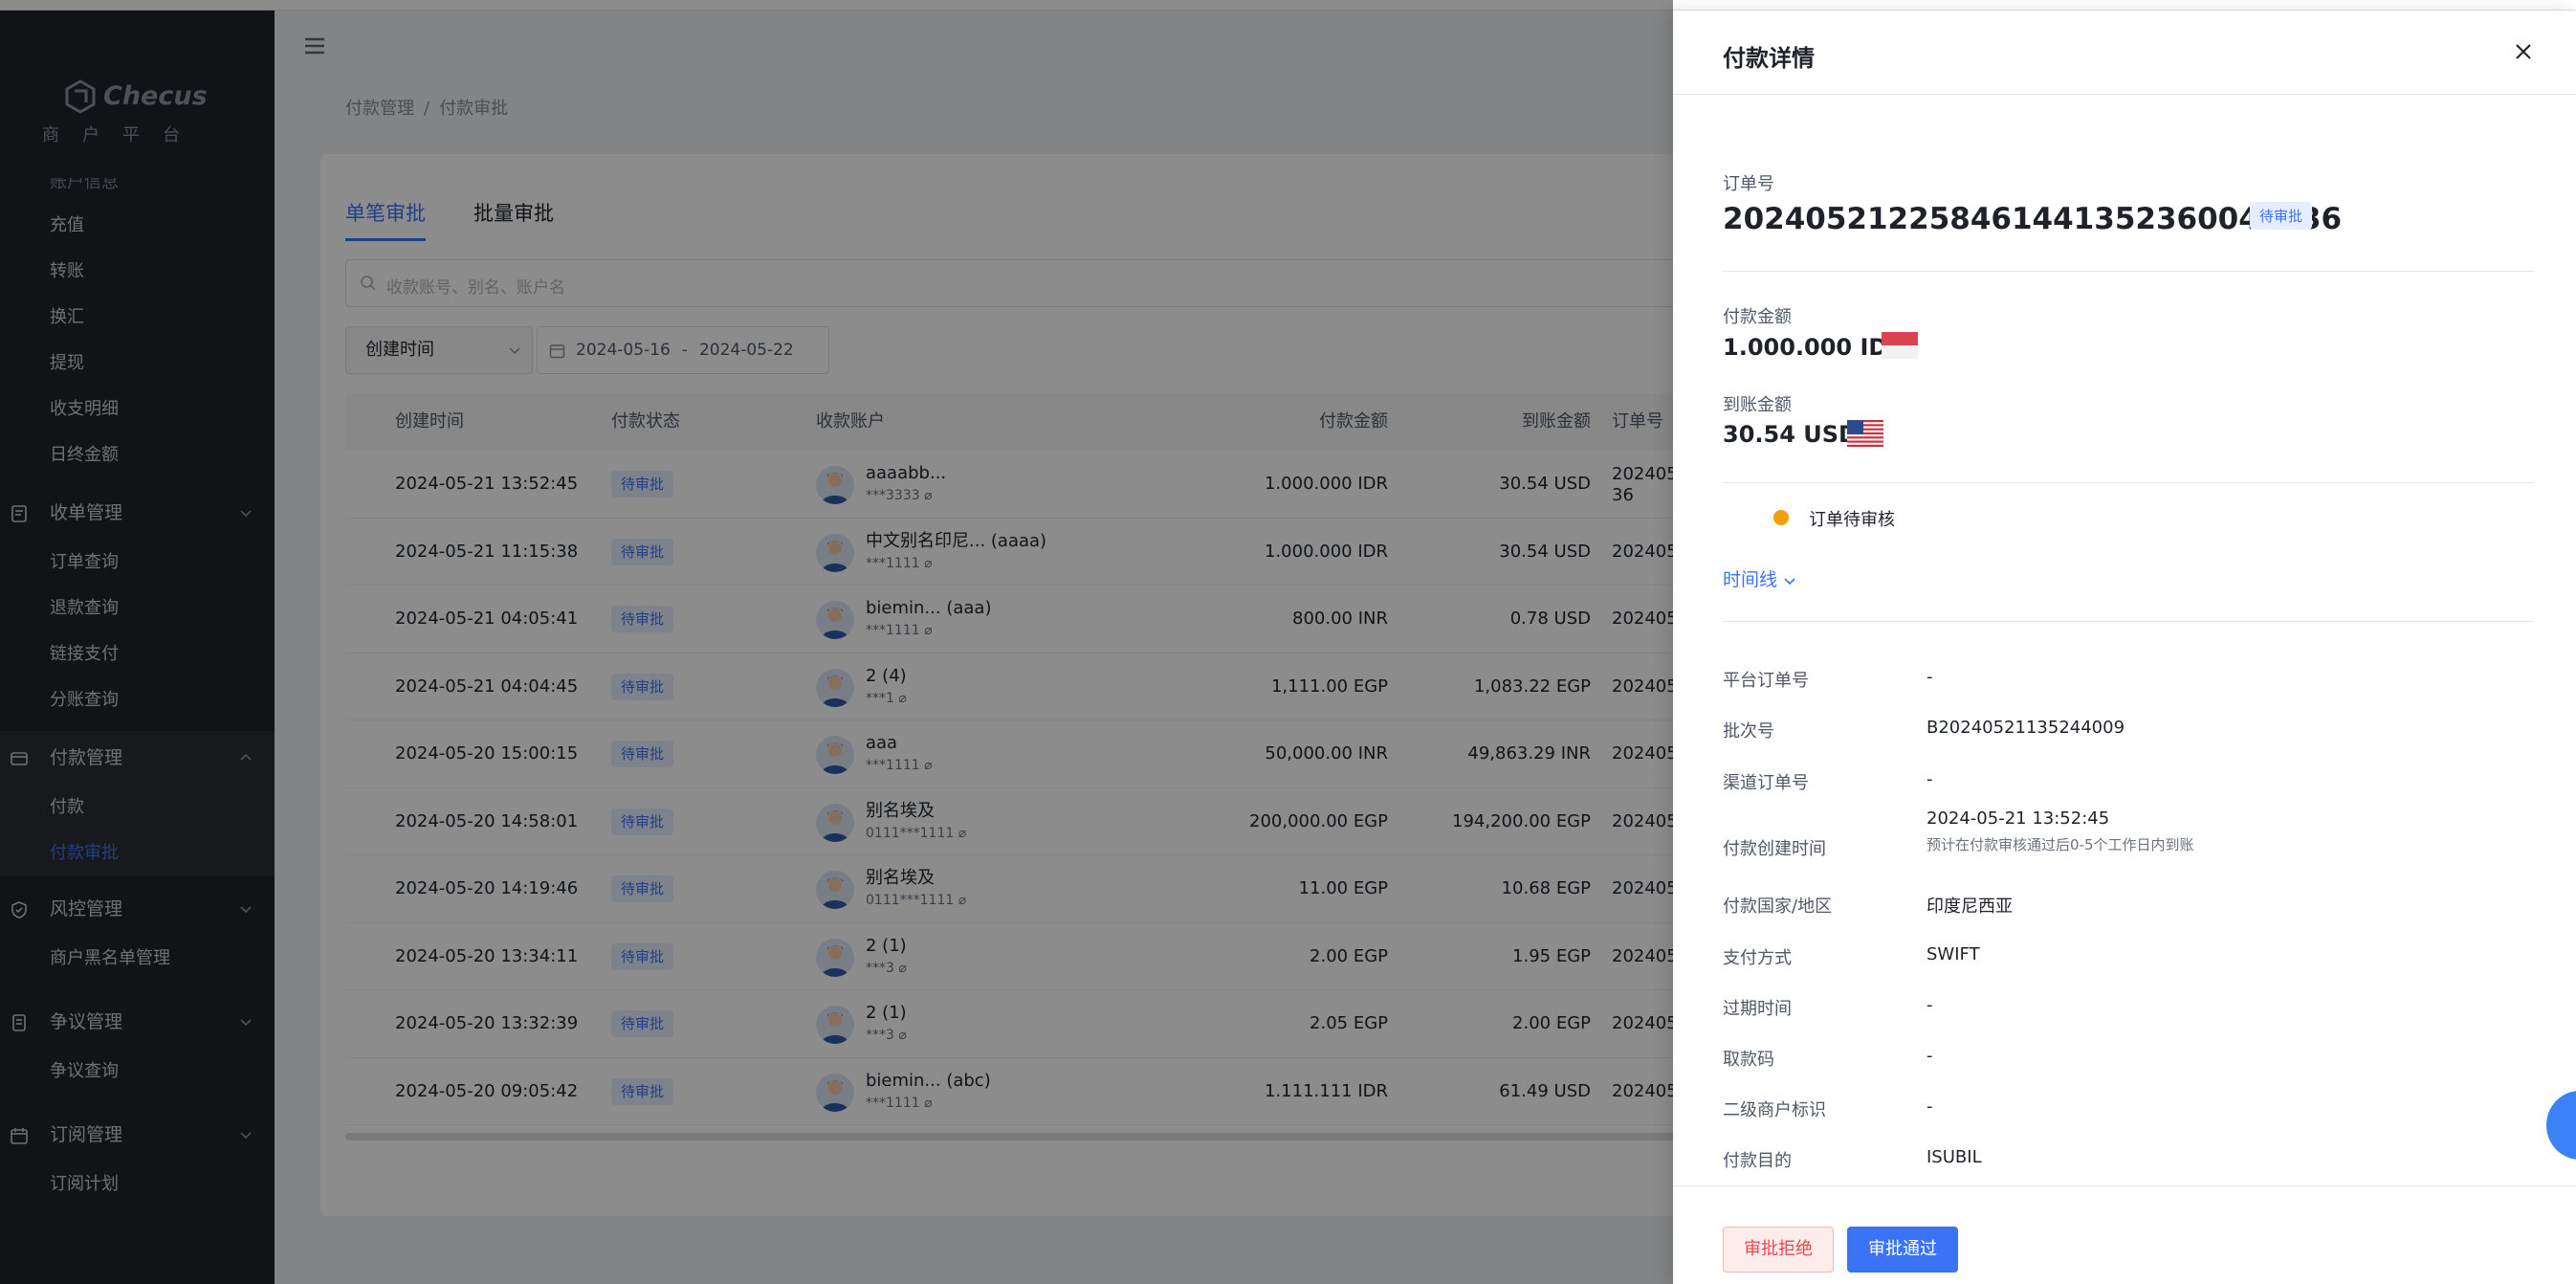 Image resolution: width=2576 pixels, height=1284 pixels. Describe the element at coordinates (1757, 405) in the screenshot. I see `recv-amount-label: 到账金额` at that location.